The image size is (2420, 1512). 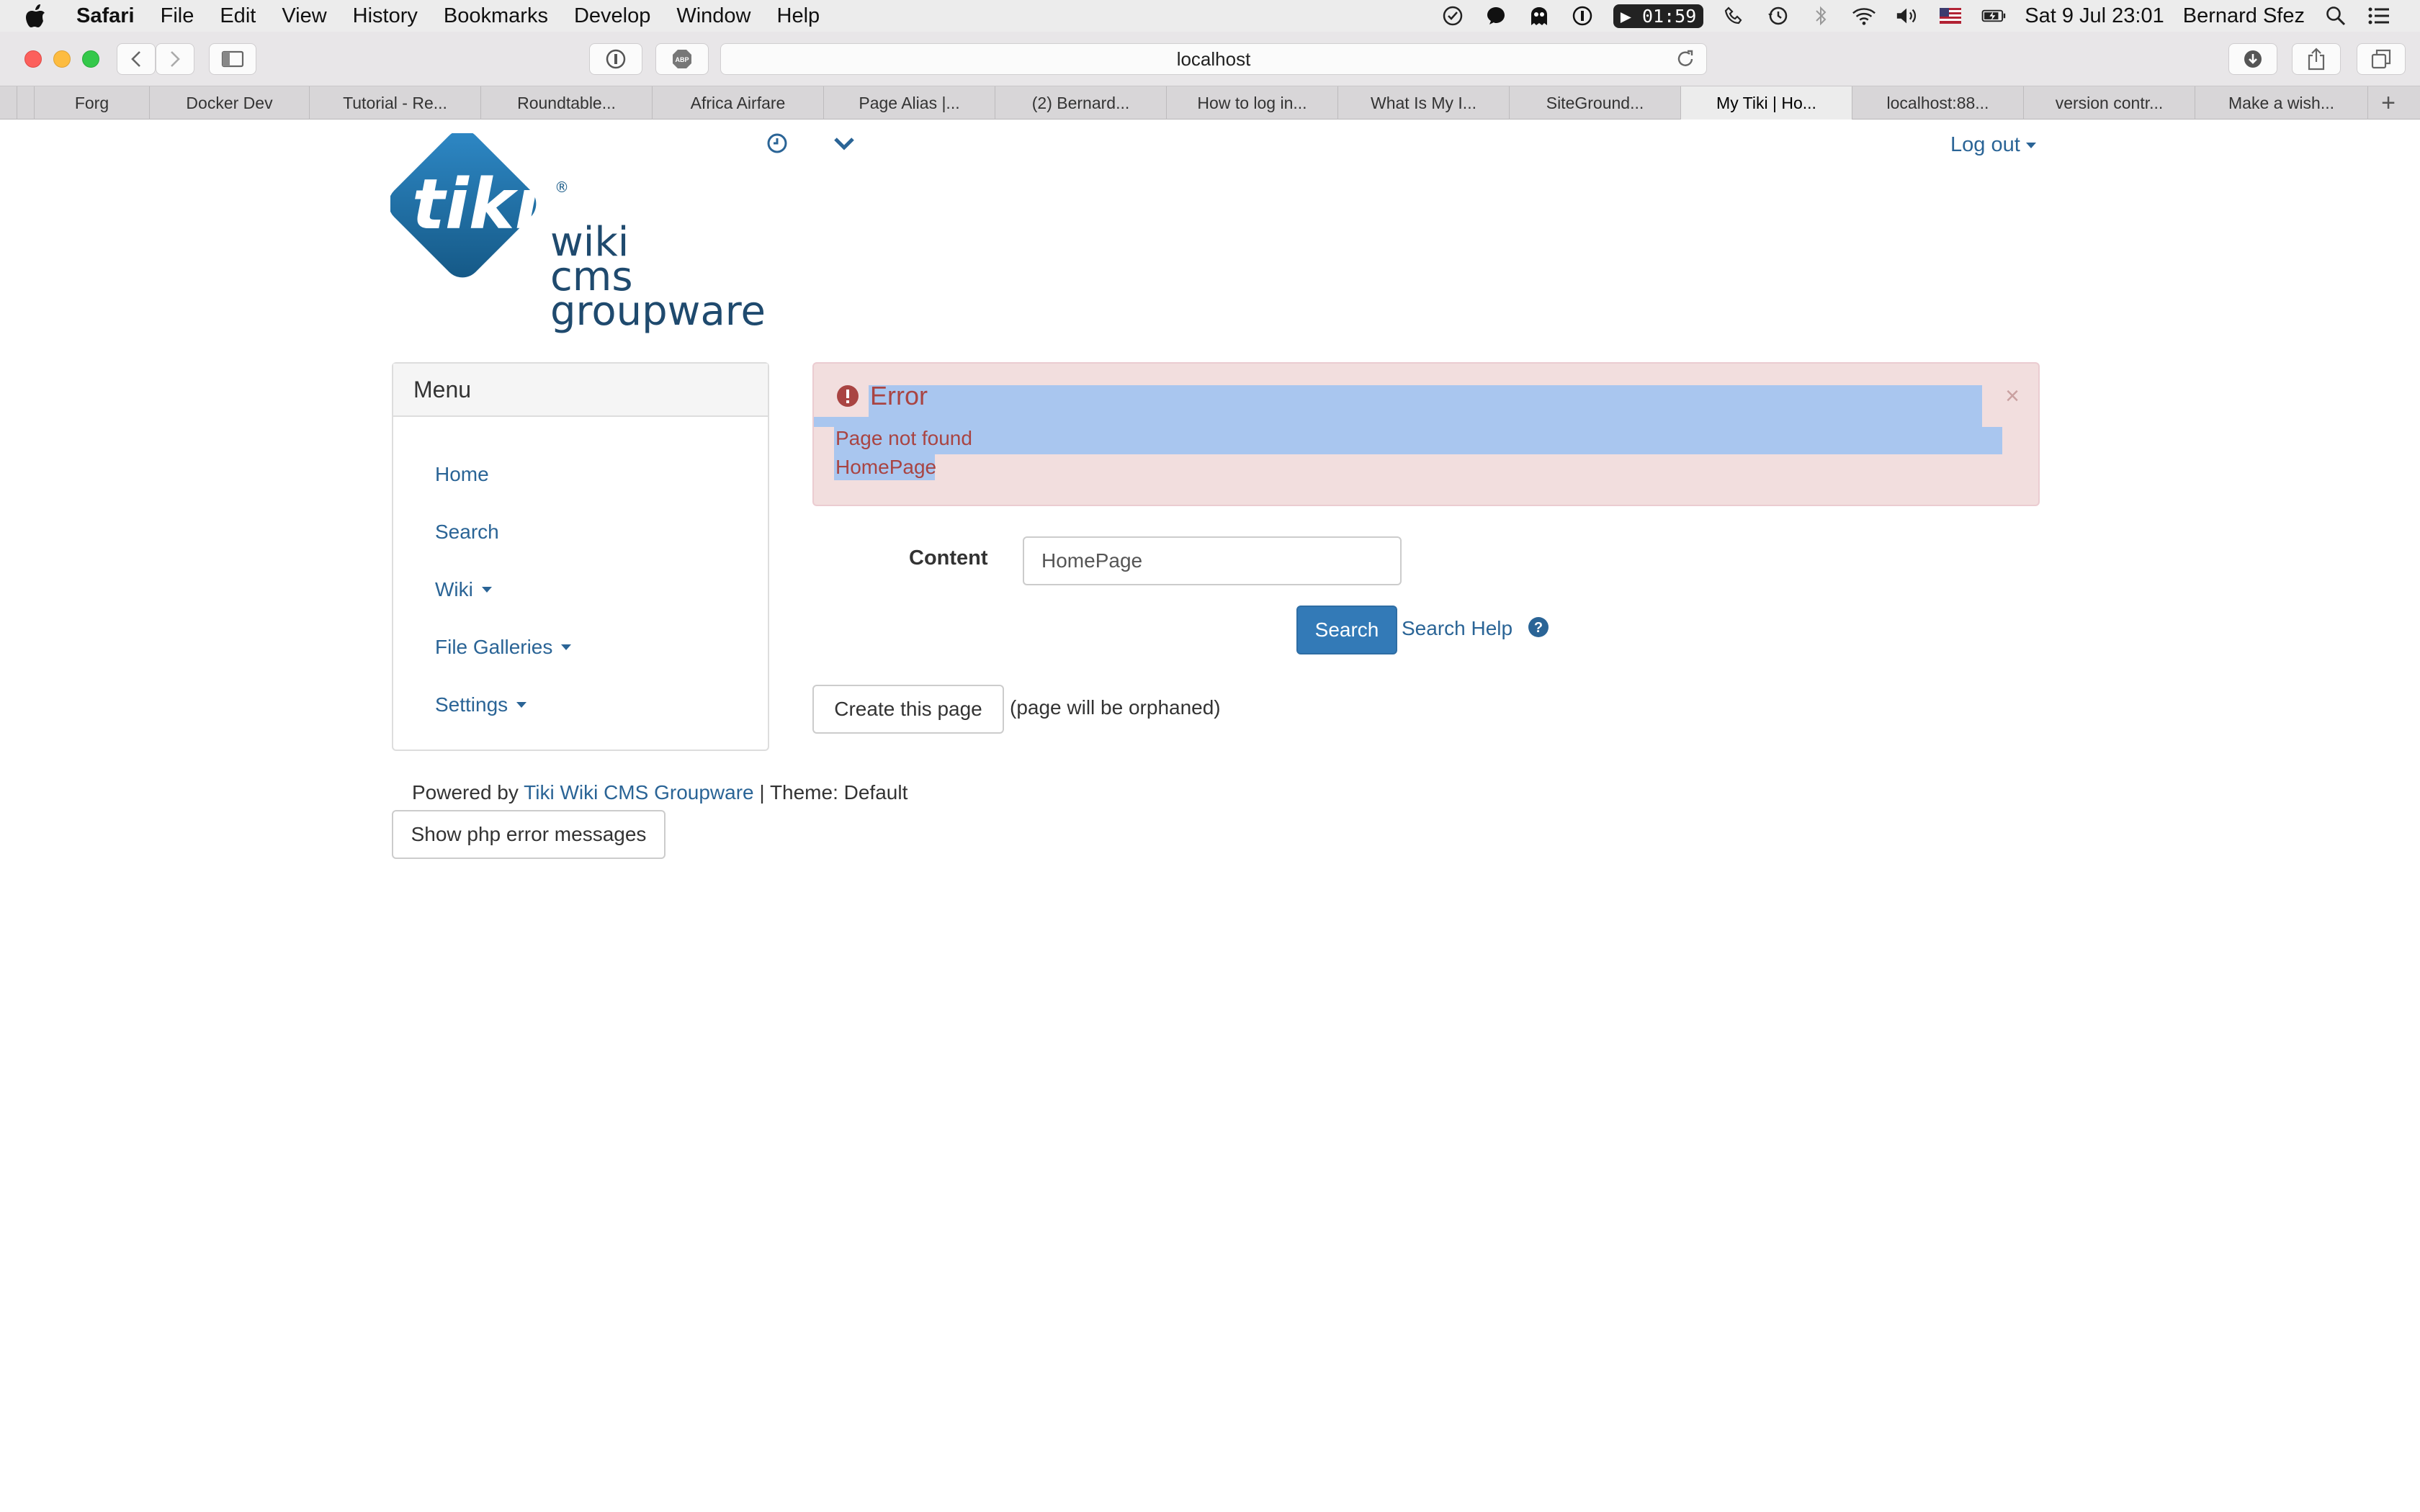 I want to click on menu-item-label: Wiki, so click(x=454, y=589).